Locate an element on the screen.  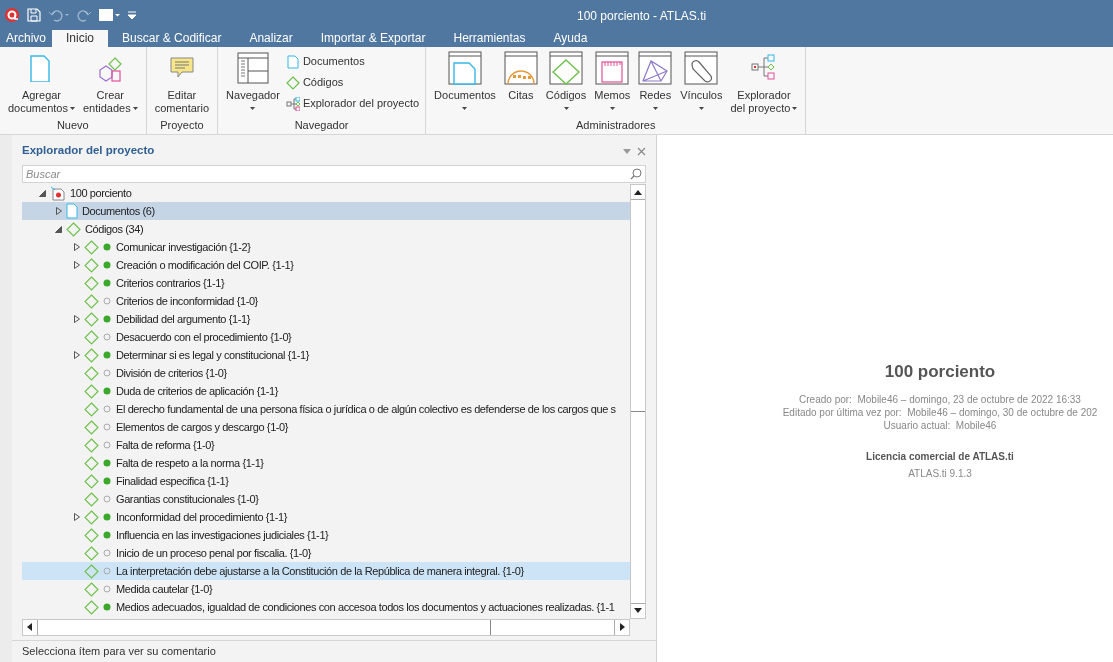
quote-window-icon is located at coordinates (520, 68).